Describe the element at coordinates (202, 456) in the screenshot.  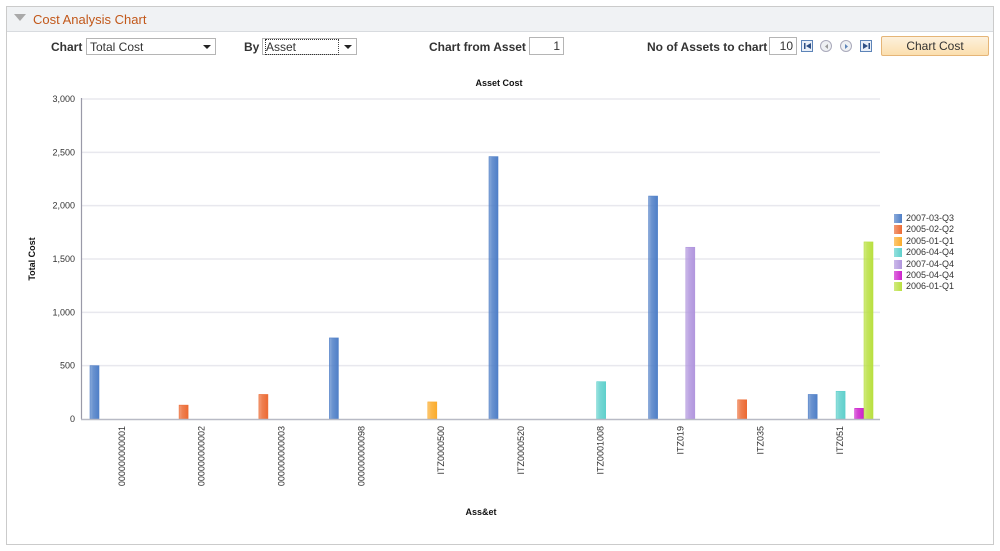
I see `x-tick-label: 000000000002` at that location.